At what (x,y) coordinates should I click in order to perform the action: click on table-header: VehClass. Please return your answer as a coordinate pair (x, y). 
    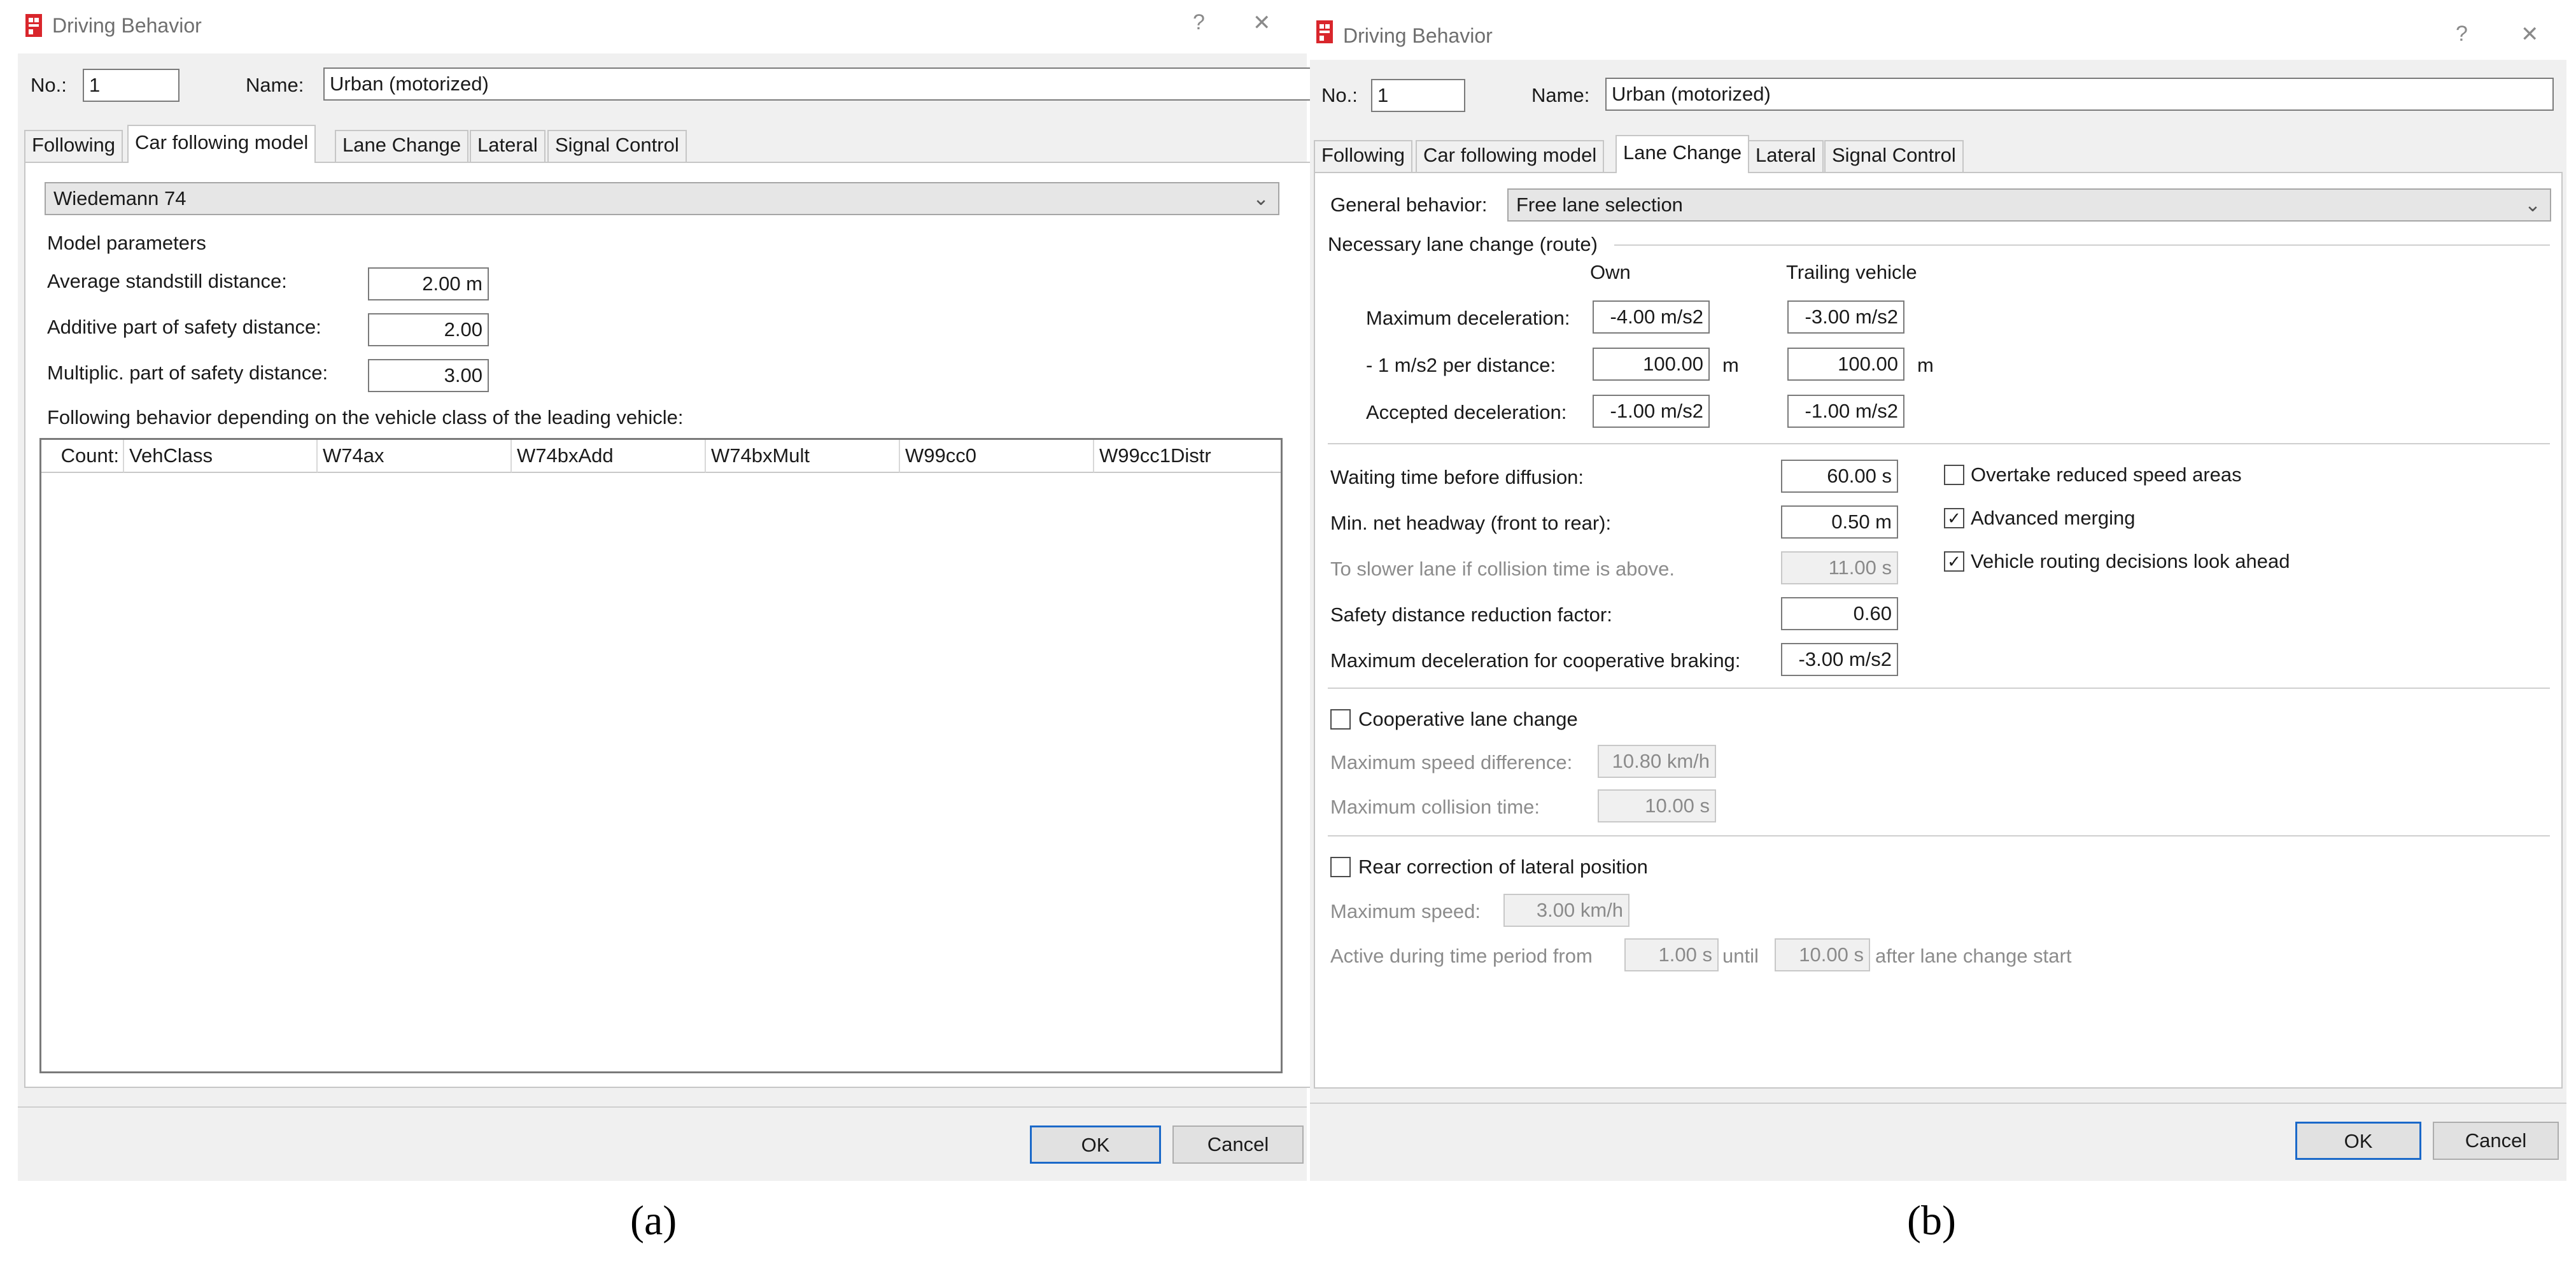
    Looking at the image, I should click on (221, 456).